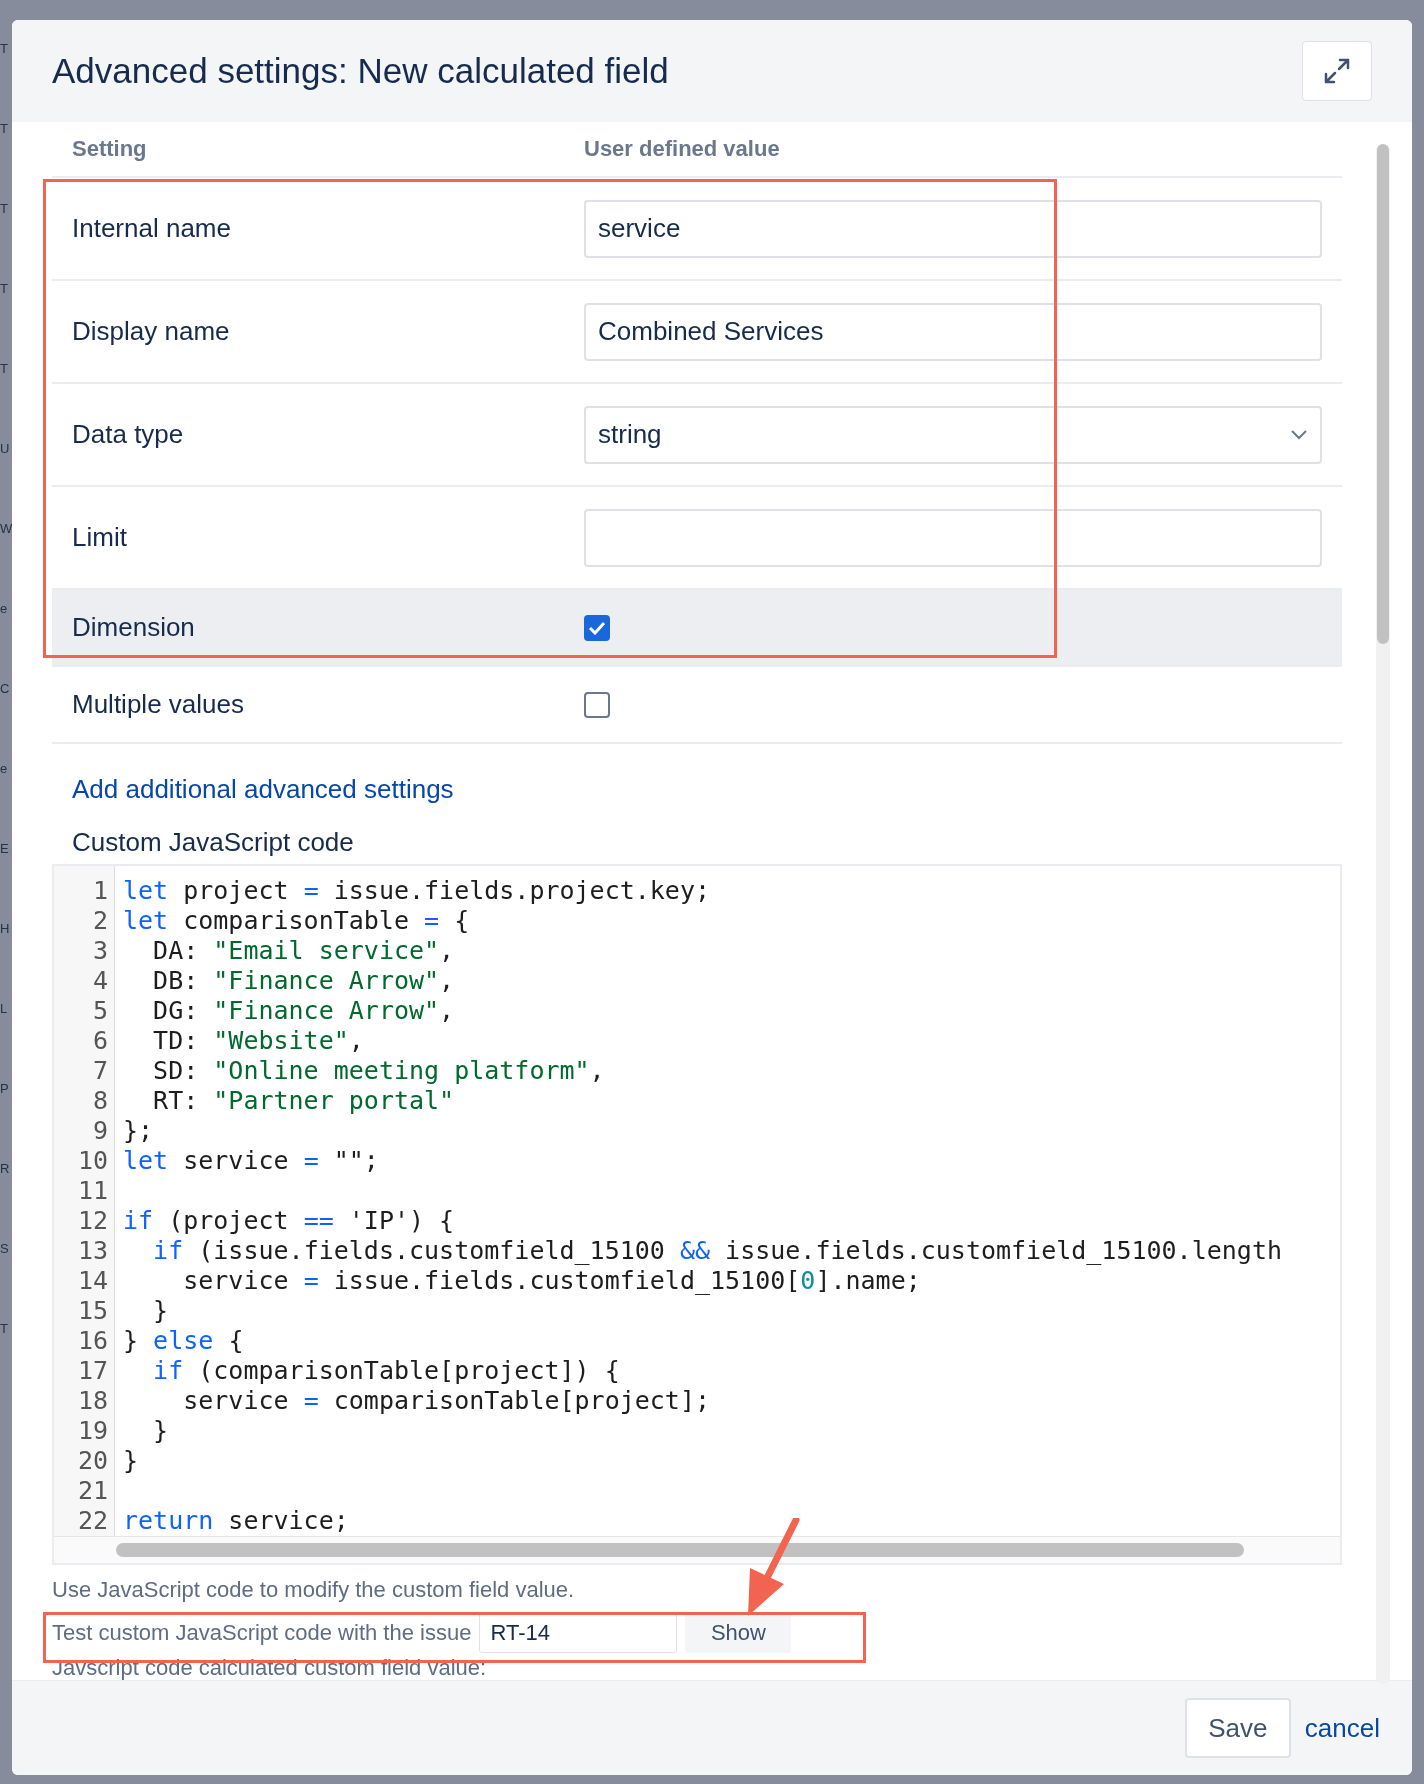 This screenshot has height=1784, width=1424. I want to click on background-text: H, so click(5, 929).